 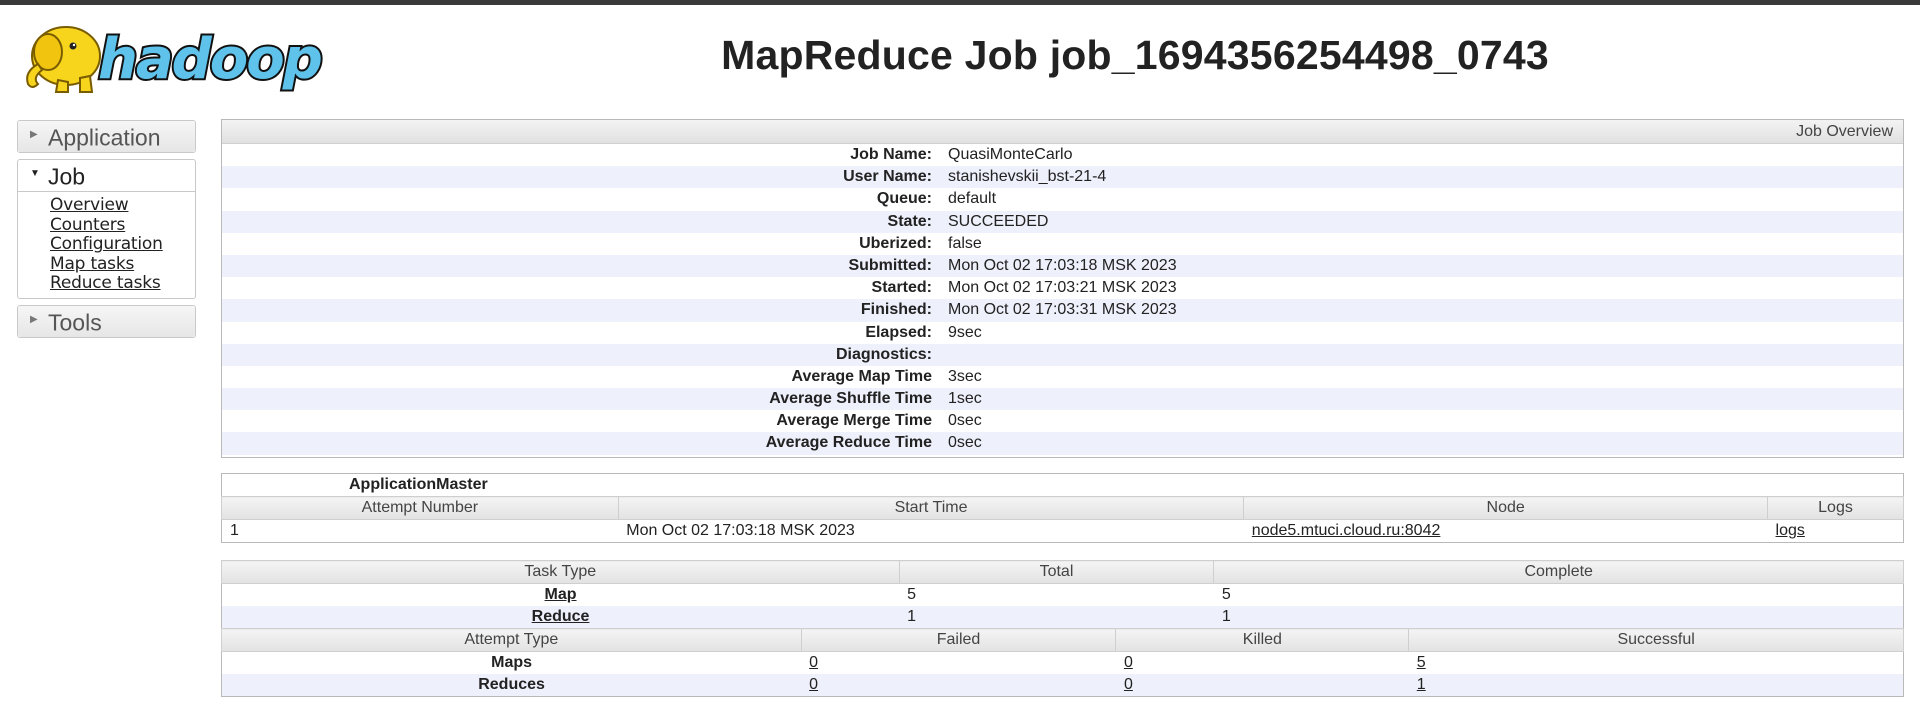 I want to click on table-row: Reduce 1 1, so click(x=1062, y=617).